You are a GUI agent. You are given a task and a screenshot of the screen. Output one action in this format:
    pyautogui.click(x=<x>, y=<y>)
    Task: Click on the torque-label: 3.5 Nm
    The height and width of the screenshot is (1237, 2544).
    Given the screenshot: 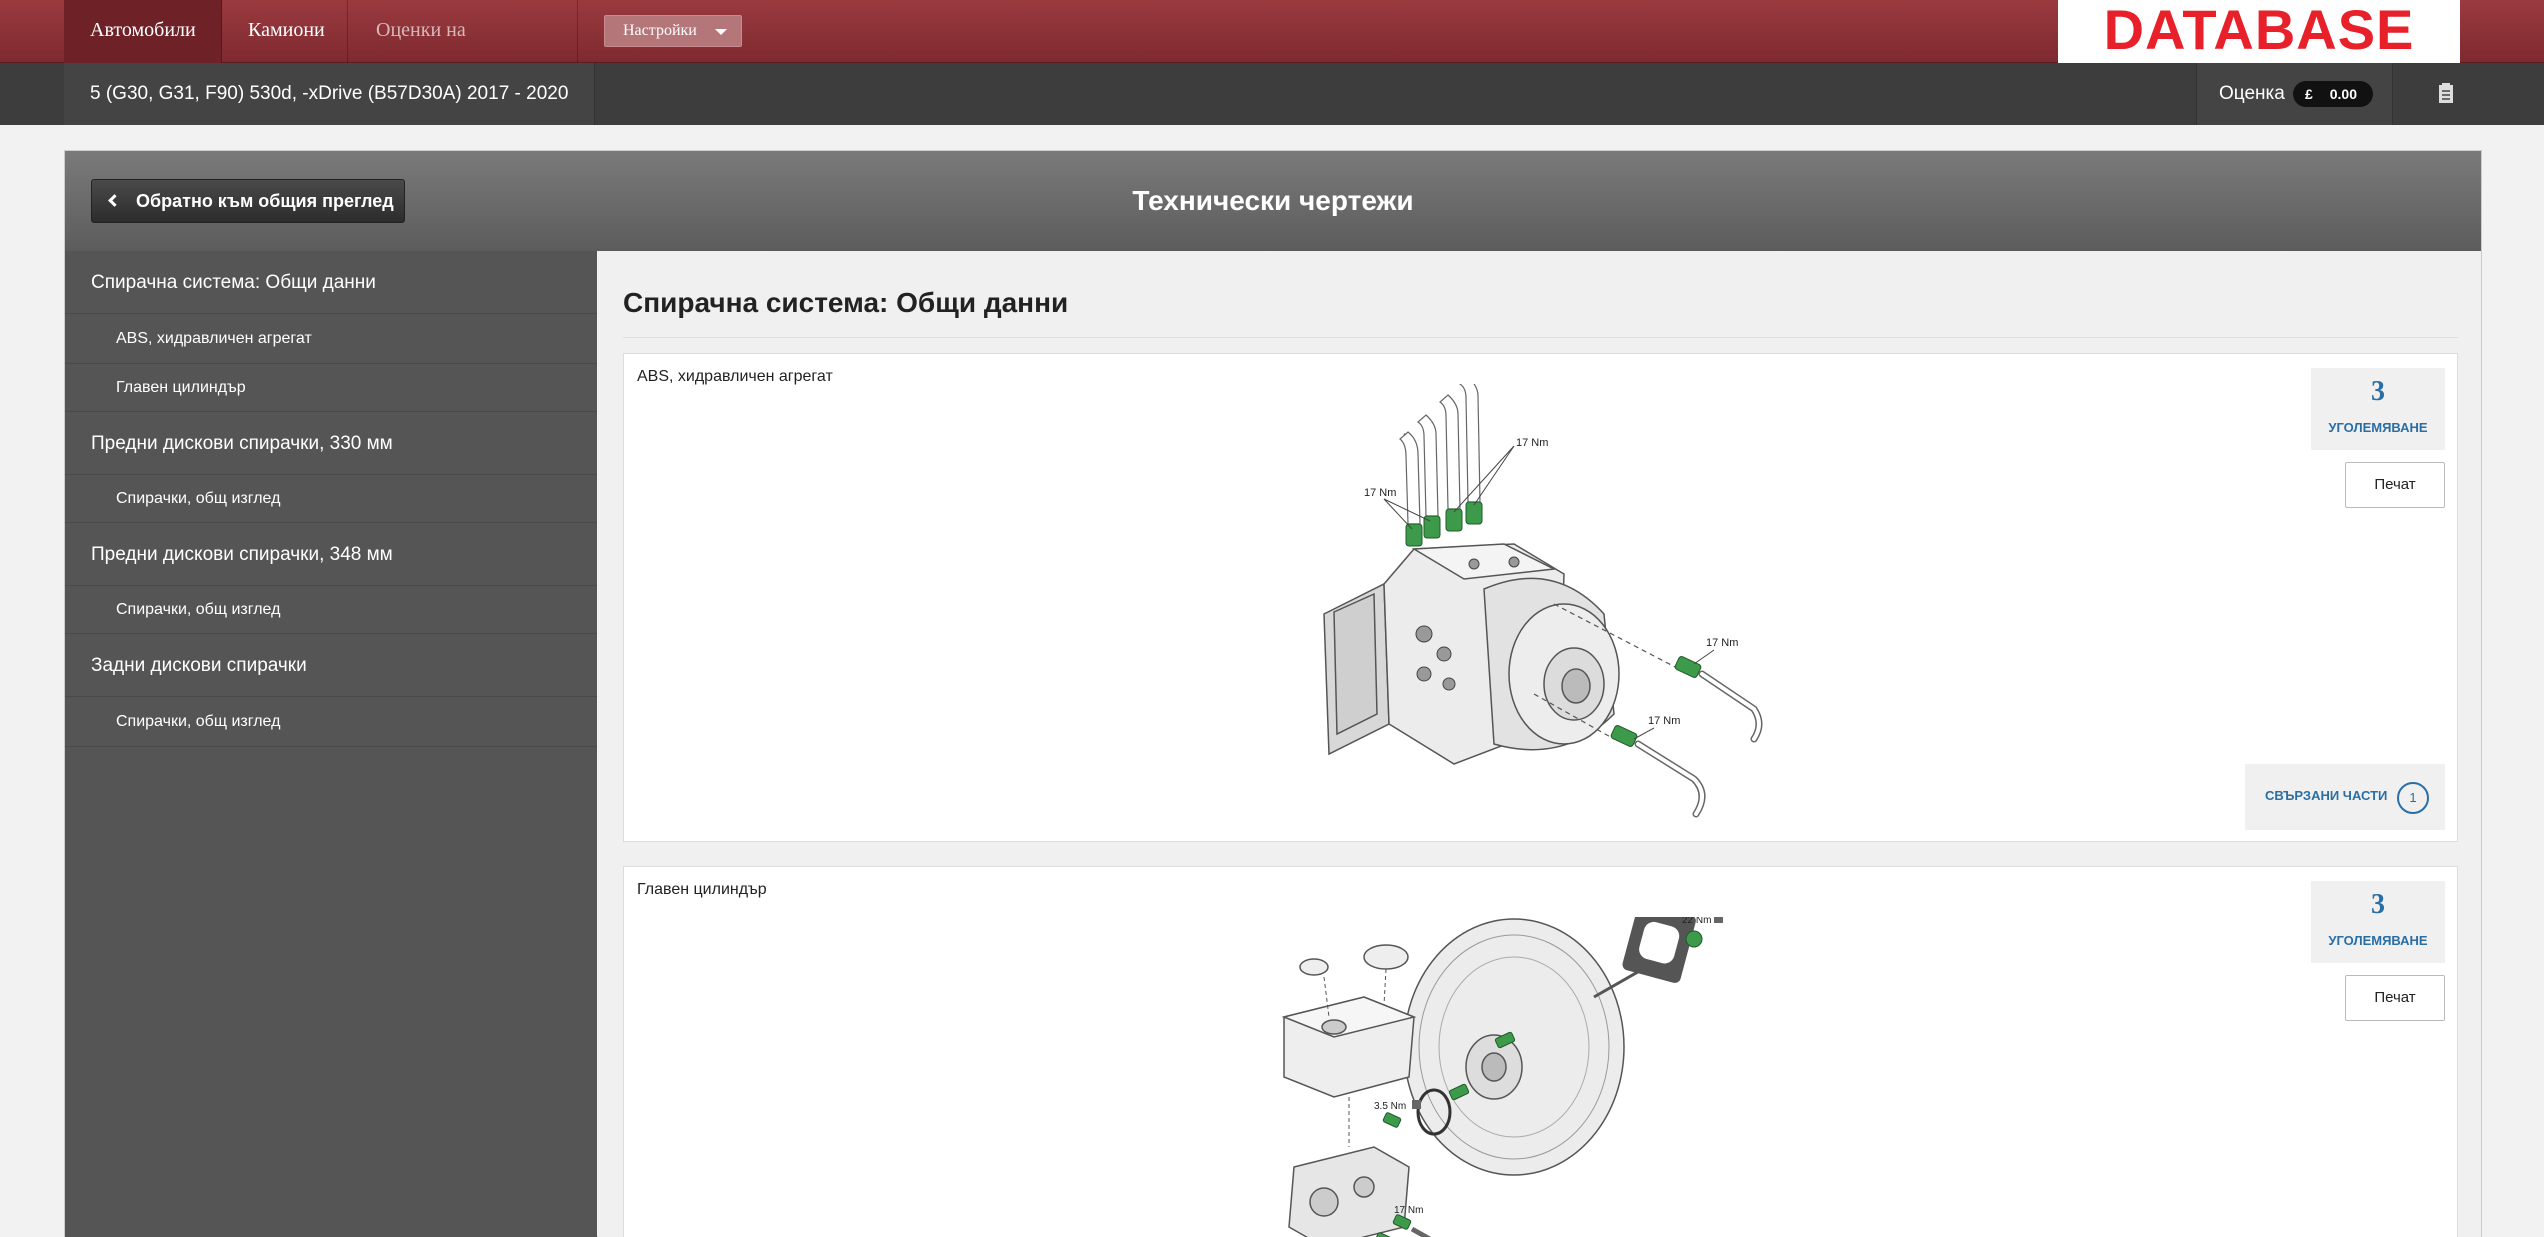 What is the action you would take?
    pyautogui.click(x=1390, y=1106)
    